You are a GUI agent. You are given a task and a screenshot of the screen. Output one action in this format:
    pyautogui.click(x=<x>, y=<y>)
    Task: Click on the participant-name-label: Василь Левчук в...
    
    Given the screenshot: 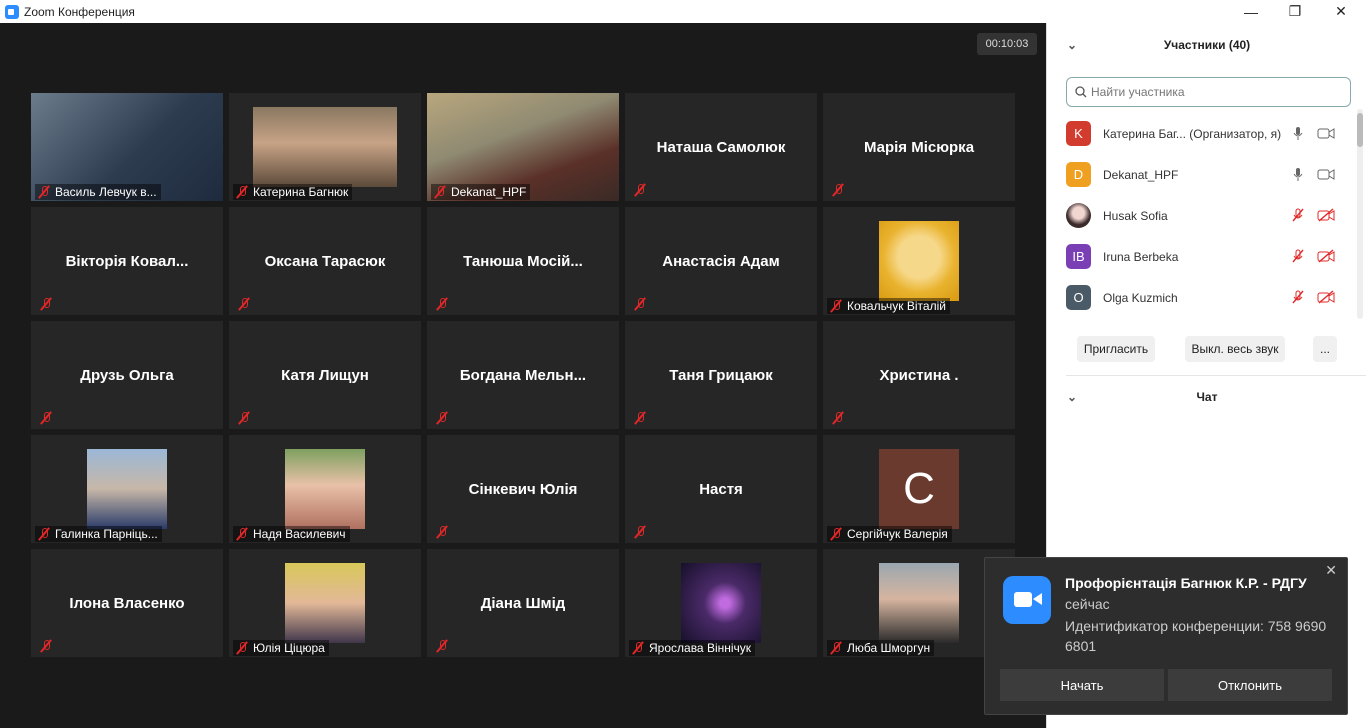 What is the action you would take?
    pyautogui.click(x=98, y=192)
    